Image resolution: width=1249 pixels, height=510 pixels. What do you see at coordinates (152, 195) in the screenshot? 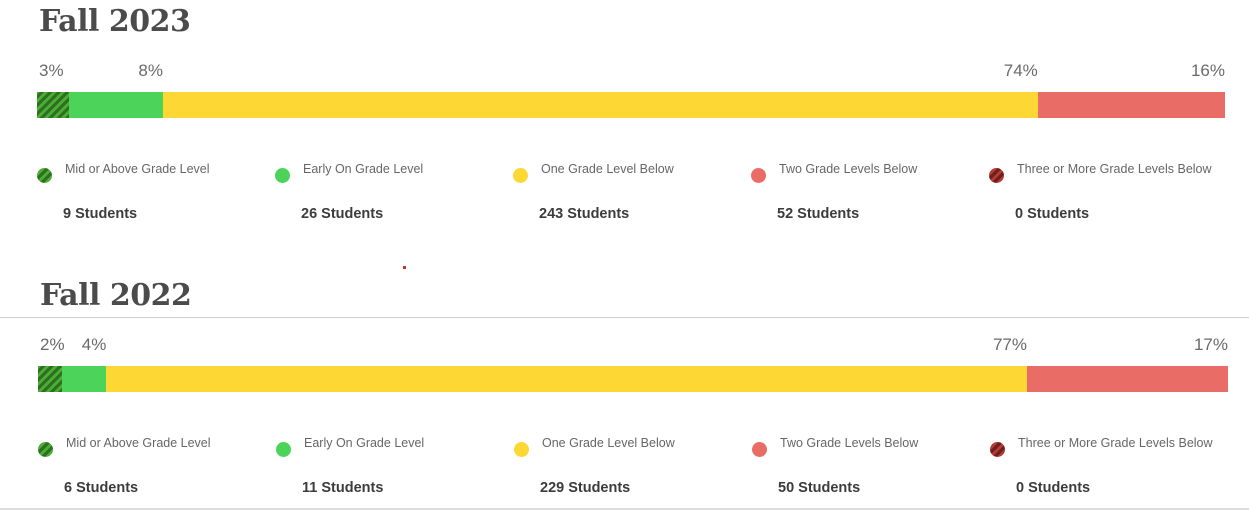
I see `legend-item: Mid or Above Grade Level 9 Students` at bounding box center [152, 195].